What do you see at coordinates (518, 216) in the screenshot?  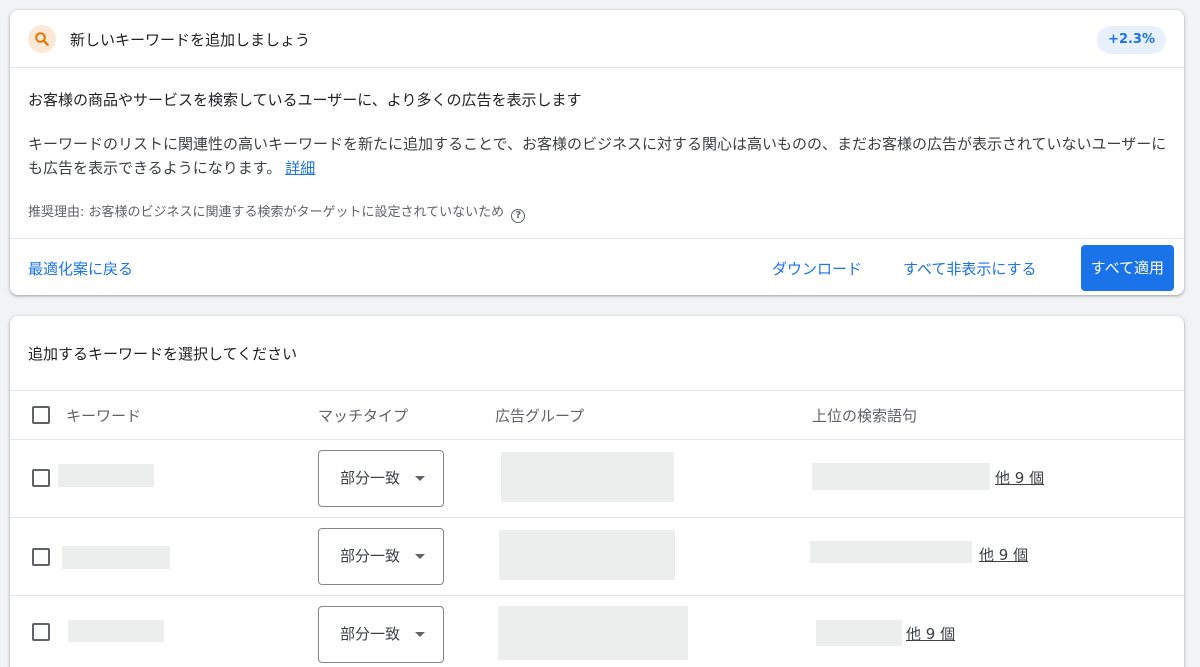 I see `help-icon: ?` at bounding box center [518, 216].